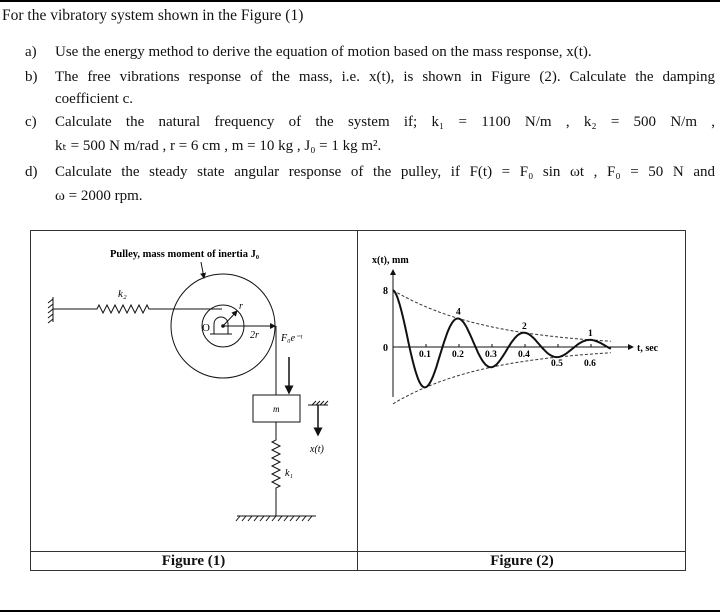 This screenshot has height=613, width=720. I want to click on x-tick-label: 0.5, so click(557, 364).